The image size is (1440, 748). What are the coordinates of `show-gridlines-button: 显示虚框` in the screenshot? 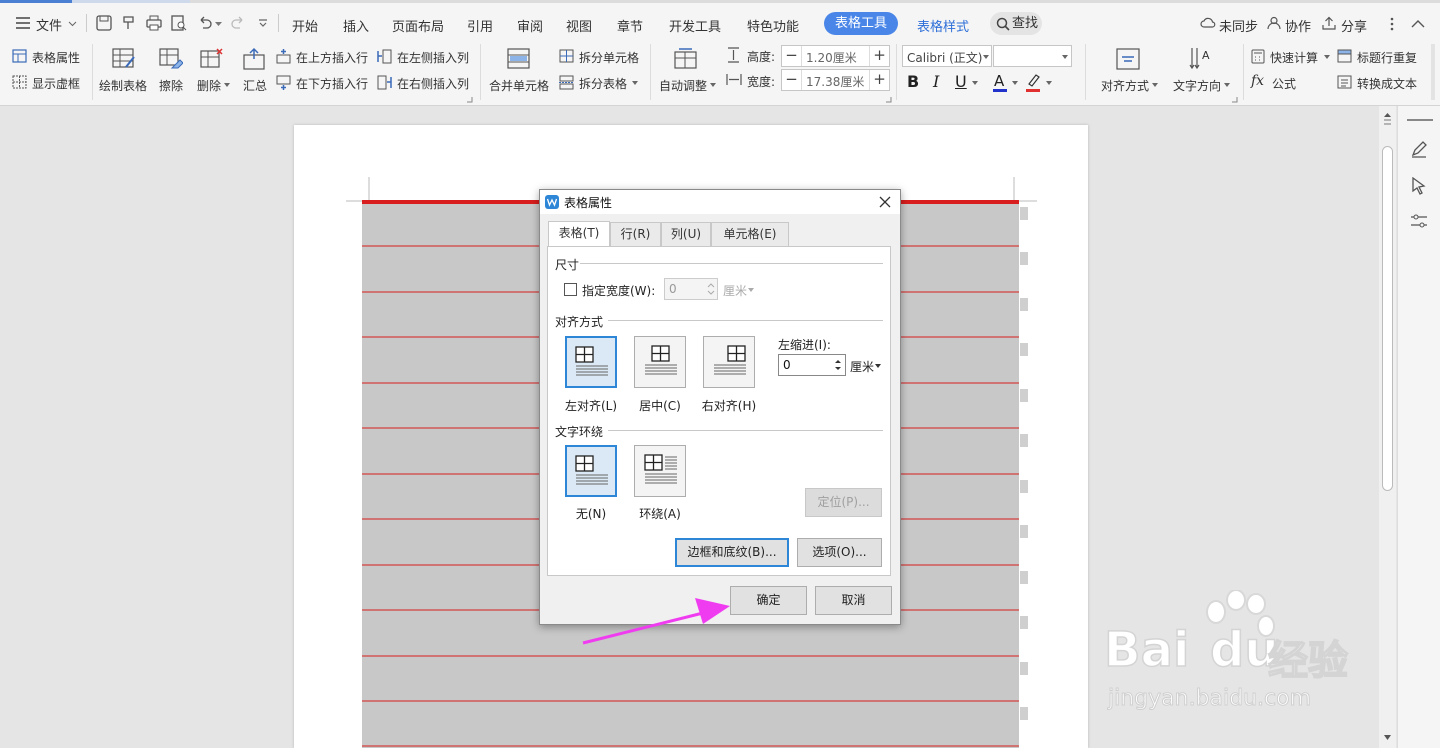 It's located at (48, 83).